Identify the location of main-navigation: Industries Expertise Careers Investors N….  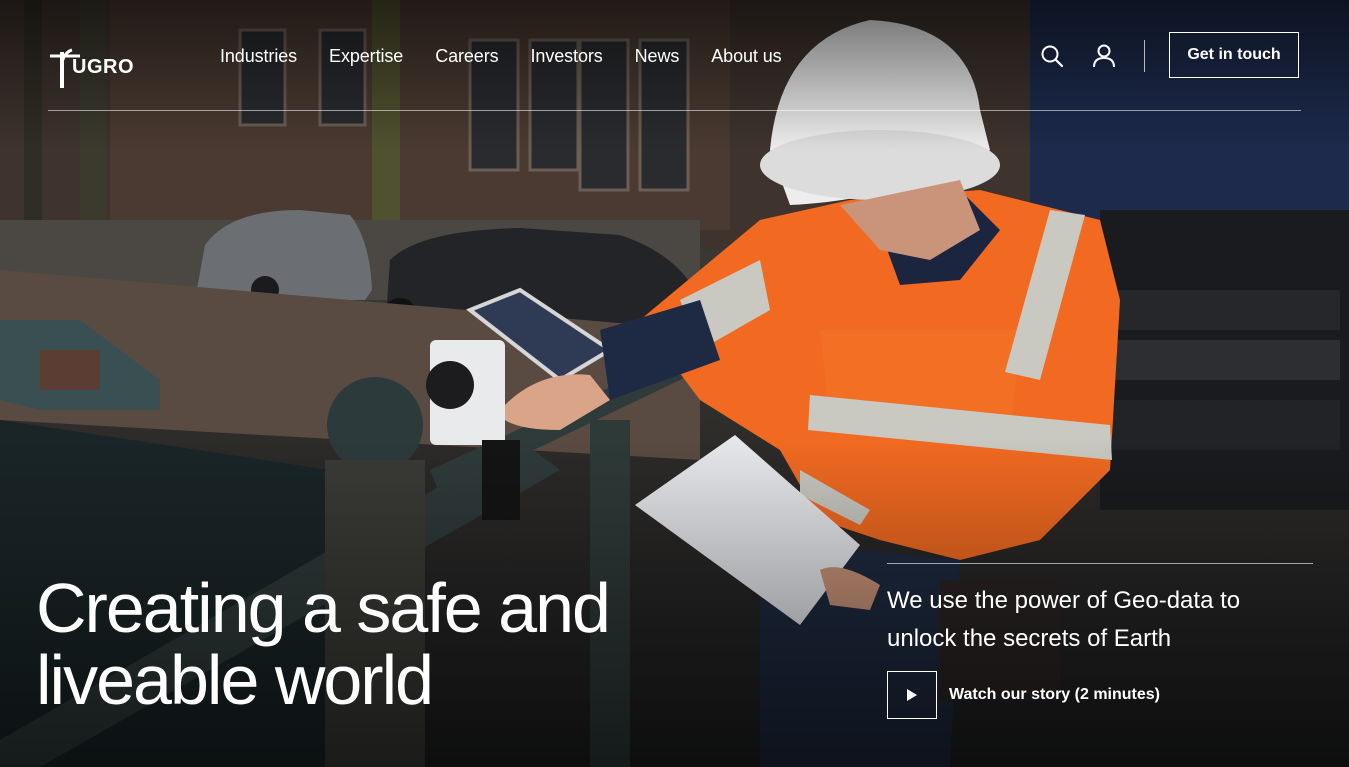
(501, 56).